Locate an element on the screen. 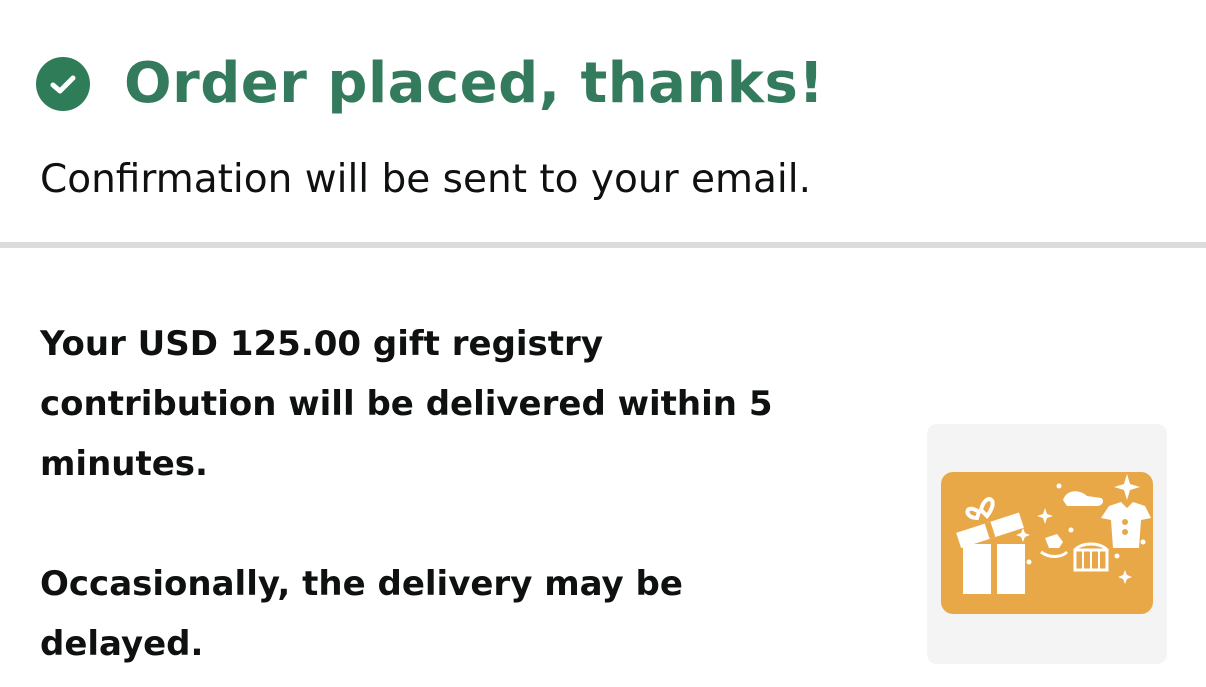  section-divider is located at coordinates (603, 245).